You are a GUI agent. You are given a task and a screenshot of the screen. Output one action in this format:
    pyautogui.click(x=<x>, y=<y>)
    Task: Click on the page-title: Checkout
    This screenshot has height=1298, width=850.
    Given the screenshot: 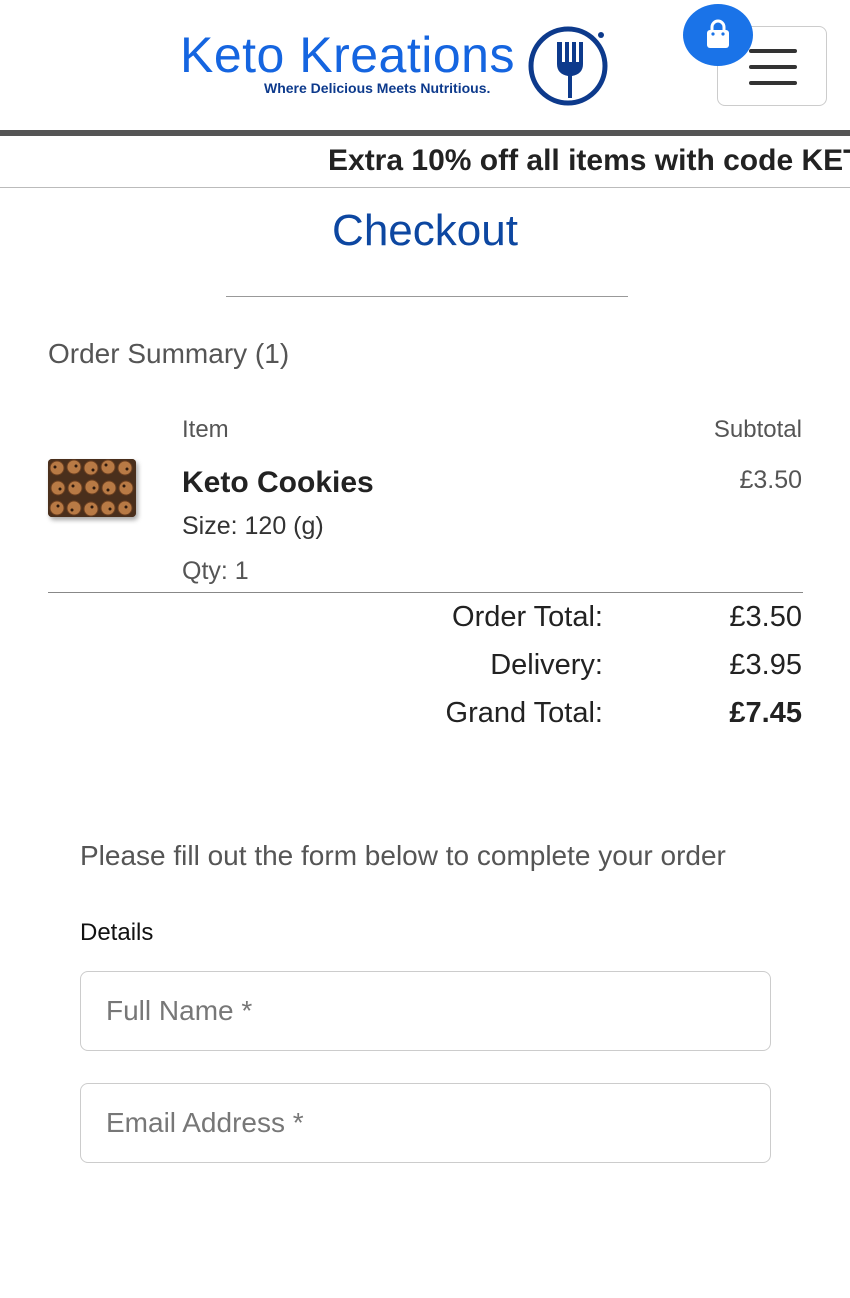 What is the action you would take?
    pyautogui.click(x=425, y=230)
    